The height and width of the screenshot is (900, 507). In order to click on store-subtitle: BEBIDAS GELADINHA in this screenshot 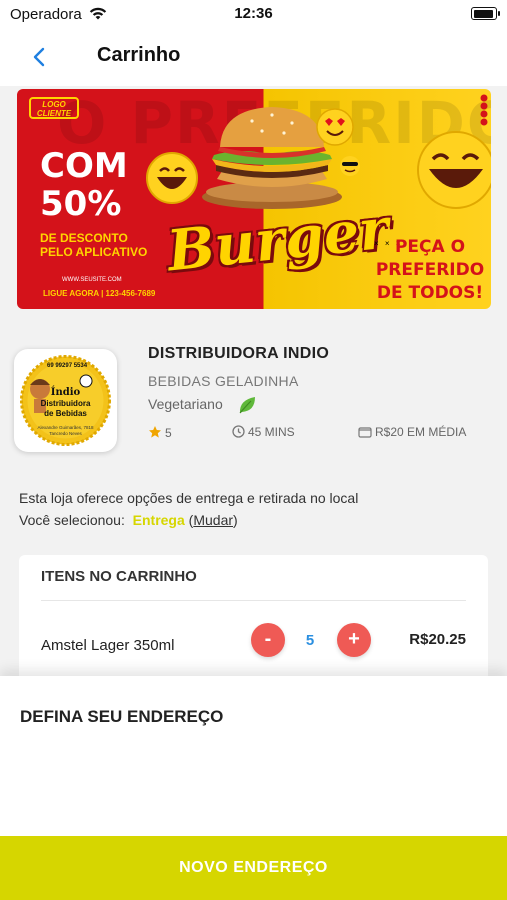, I will do `click(223, 381)`.